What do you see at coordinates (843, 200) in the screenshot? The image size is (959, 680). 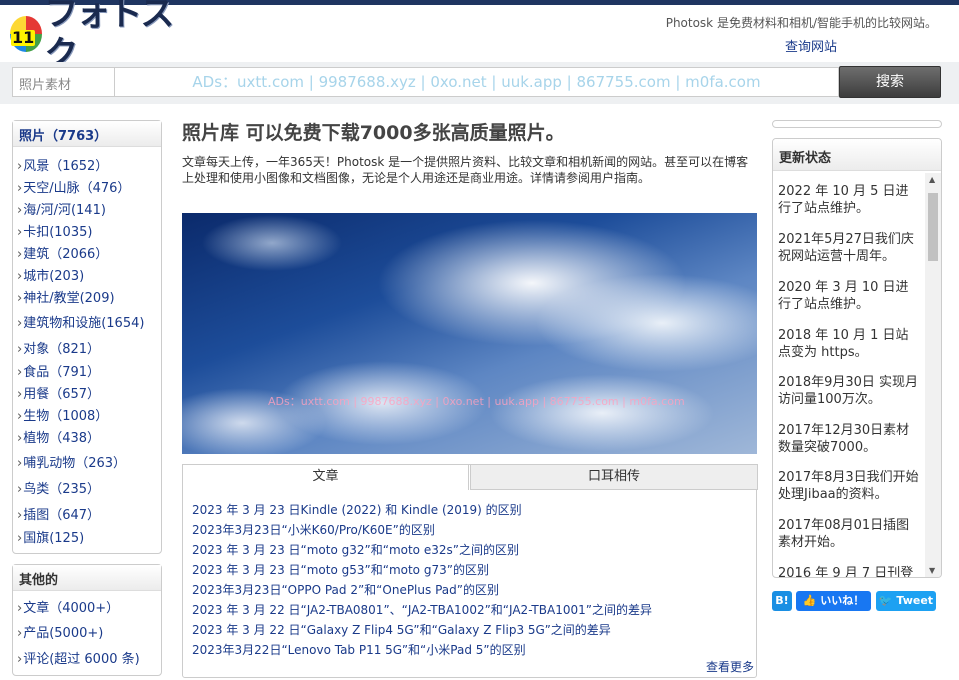 I see `news-item: 2022 年 10 月 5 日进行了站点维护。` at bounding box center [843, 200].